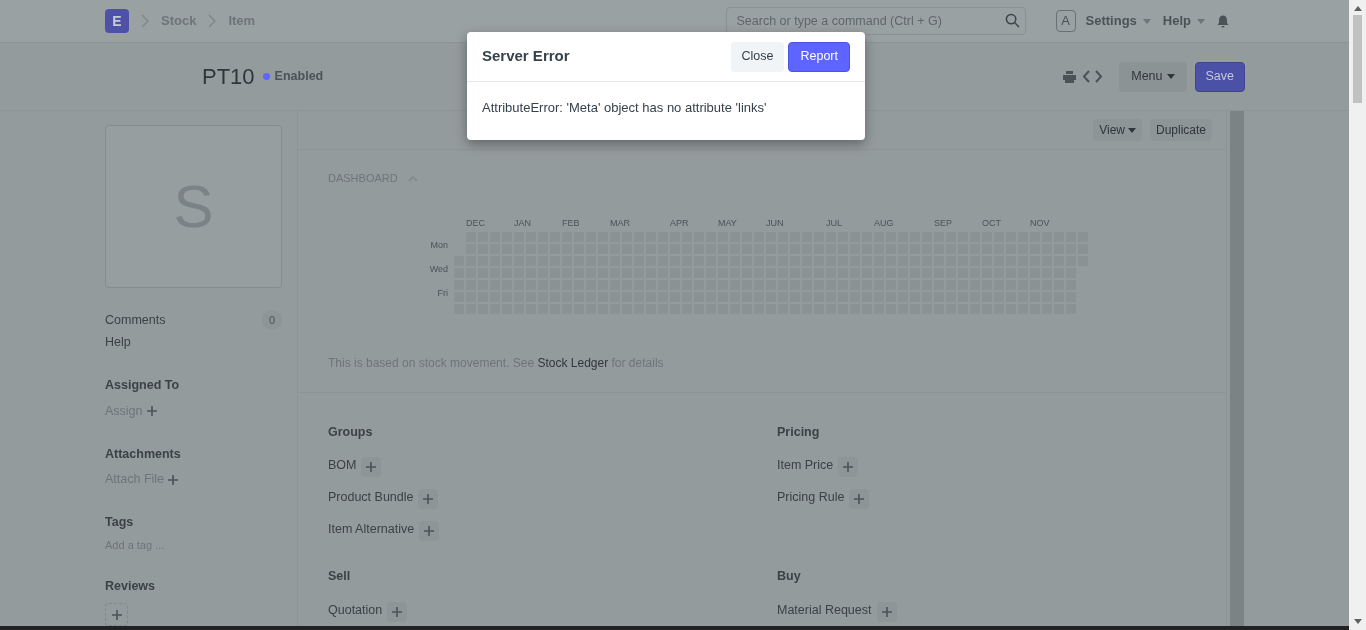  Describe the element at coordinates (775, 223) in the screenshot. I see `month-label: JUN` at that location.